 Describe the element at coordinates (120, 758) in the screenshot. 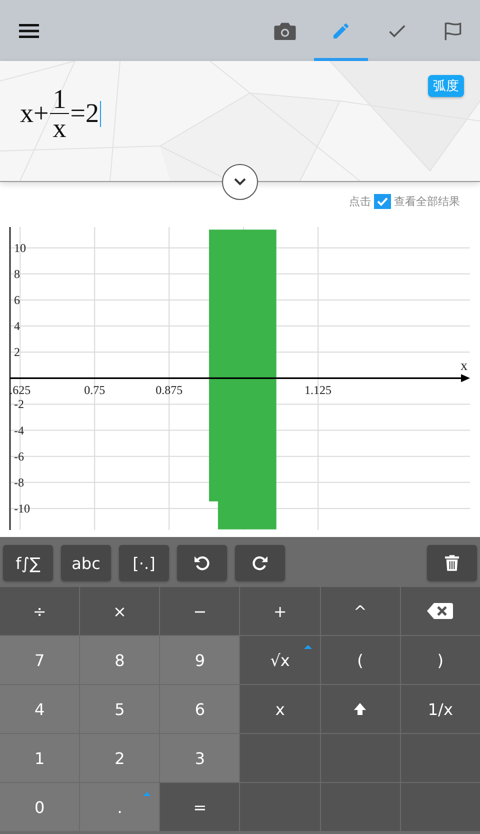

I see `keyboard-key: 2` at that location.